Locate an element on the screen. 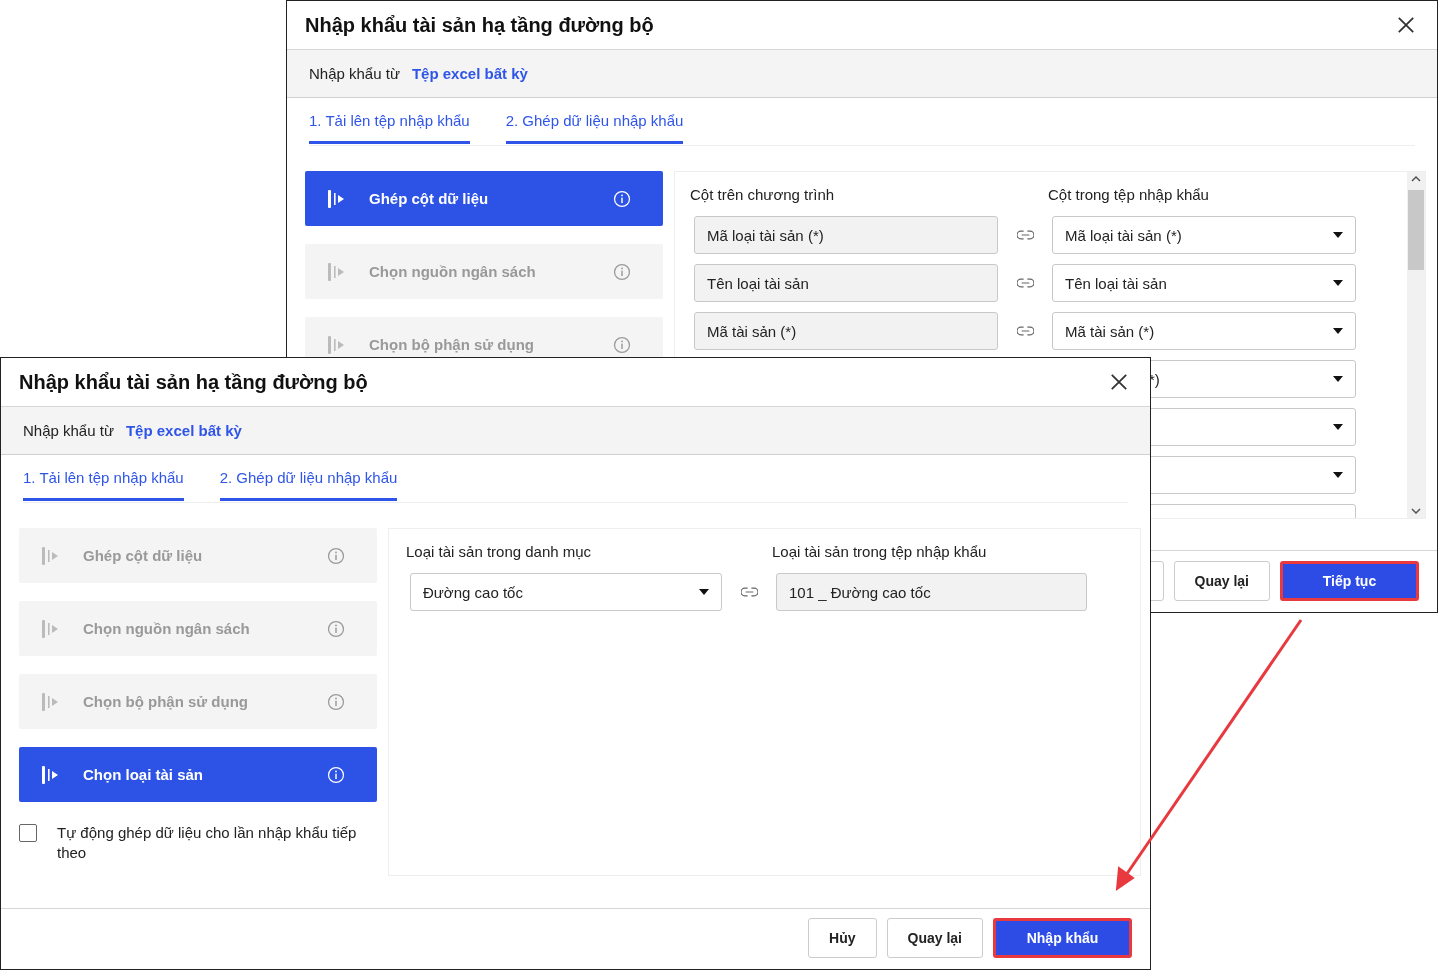 This screenshot has height=970, width=1438. secondary-button: Hủy is located at coordinates (842, 938).